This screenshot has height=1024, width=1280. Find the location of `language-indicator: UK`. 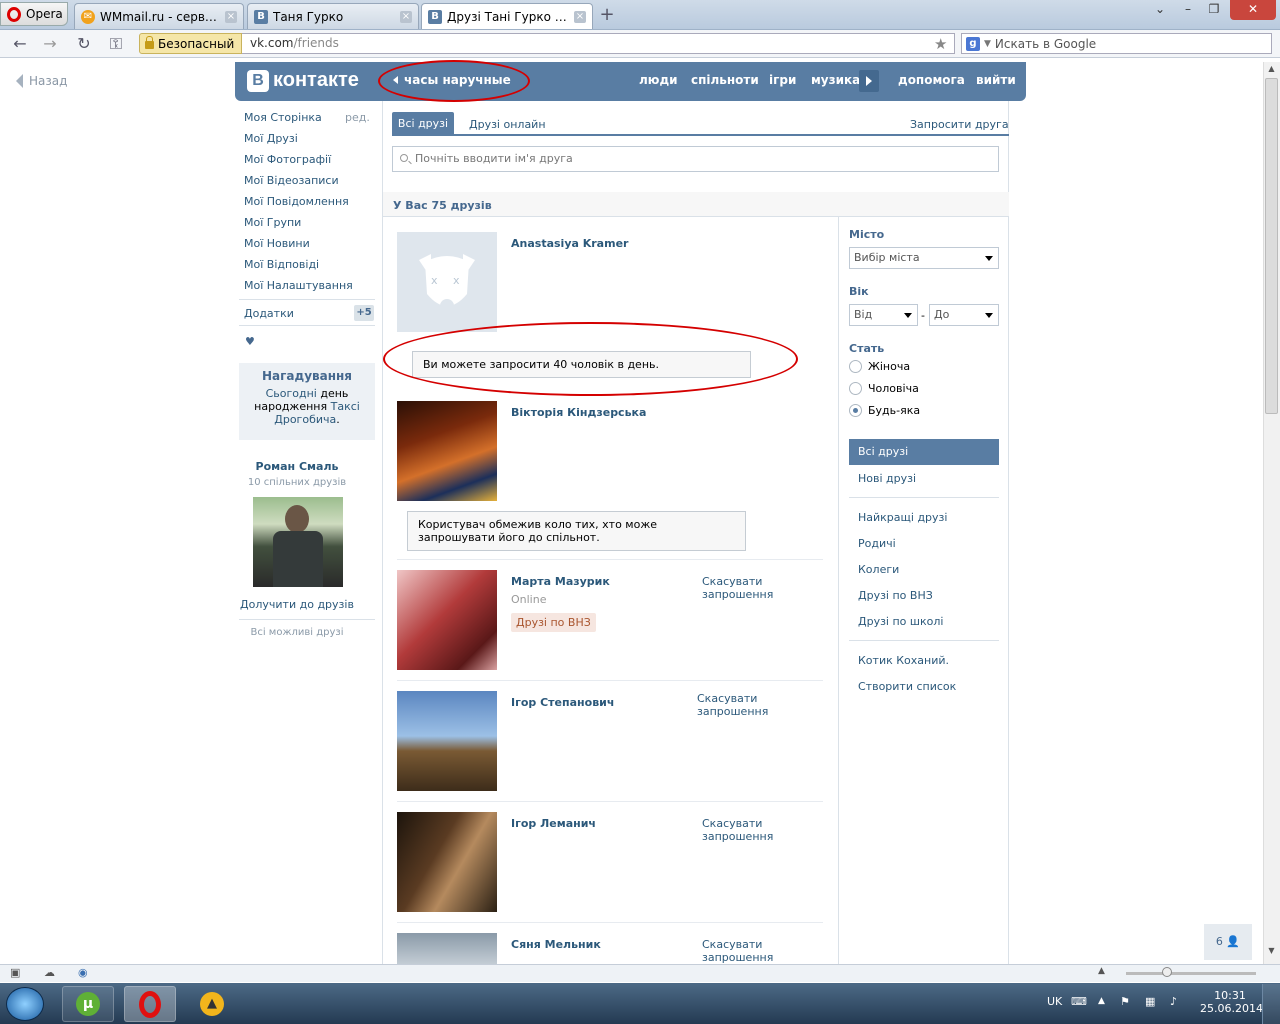

language-indicator: UK is located at coordinates (1054, 1001).